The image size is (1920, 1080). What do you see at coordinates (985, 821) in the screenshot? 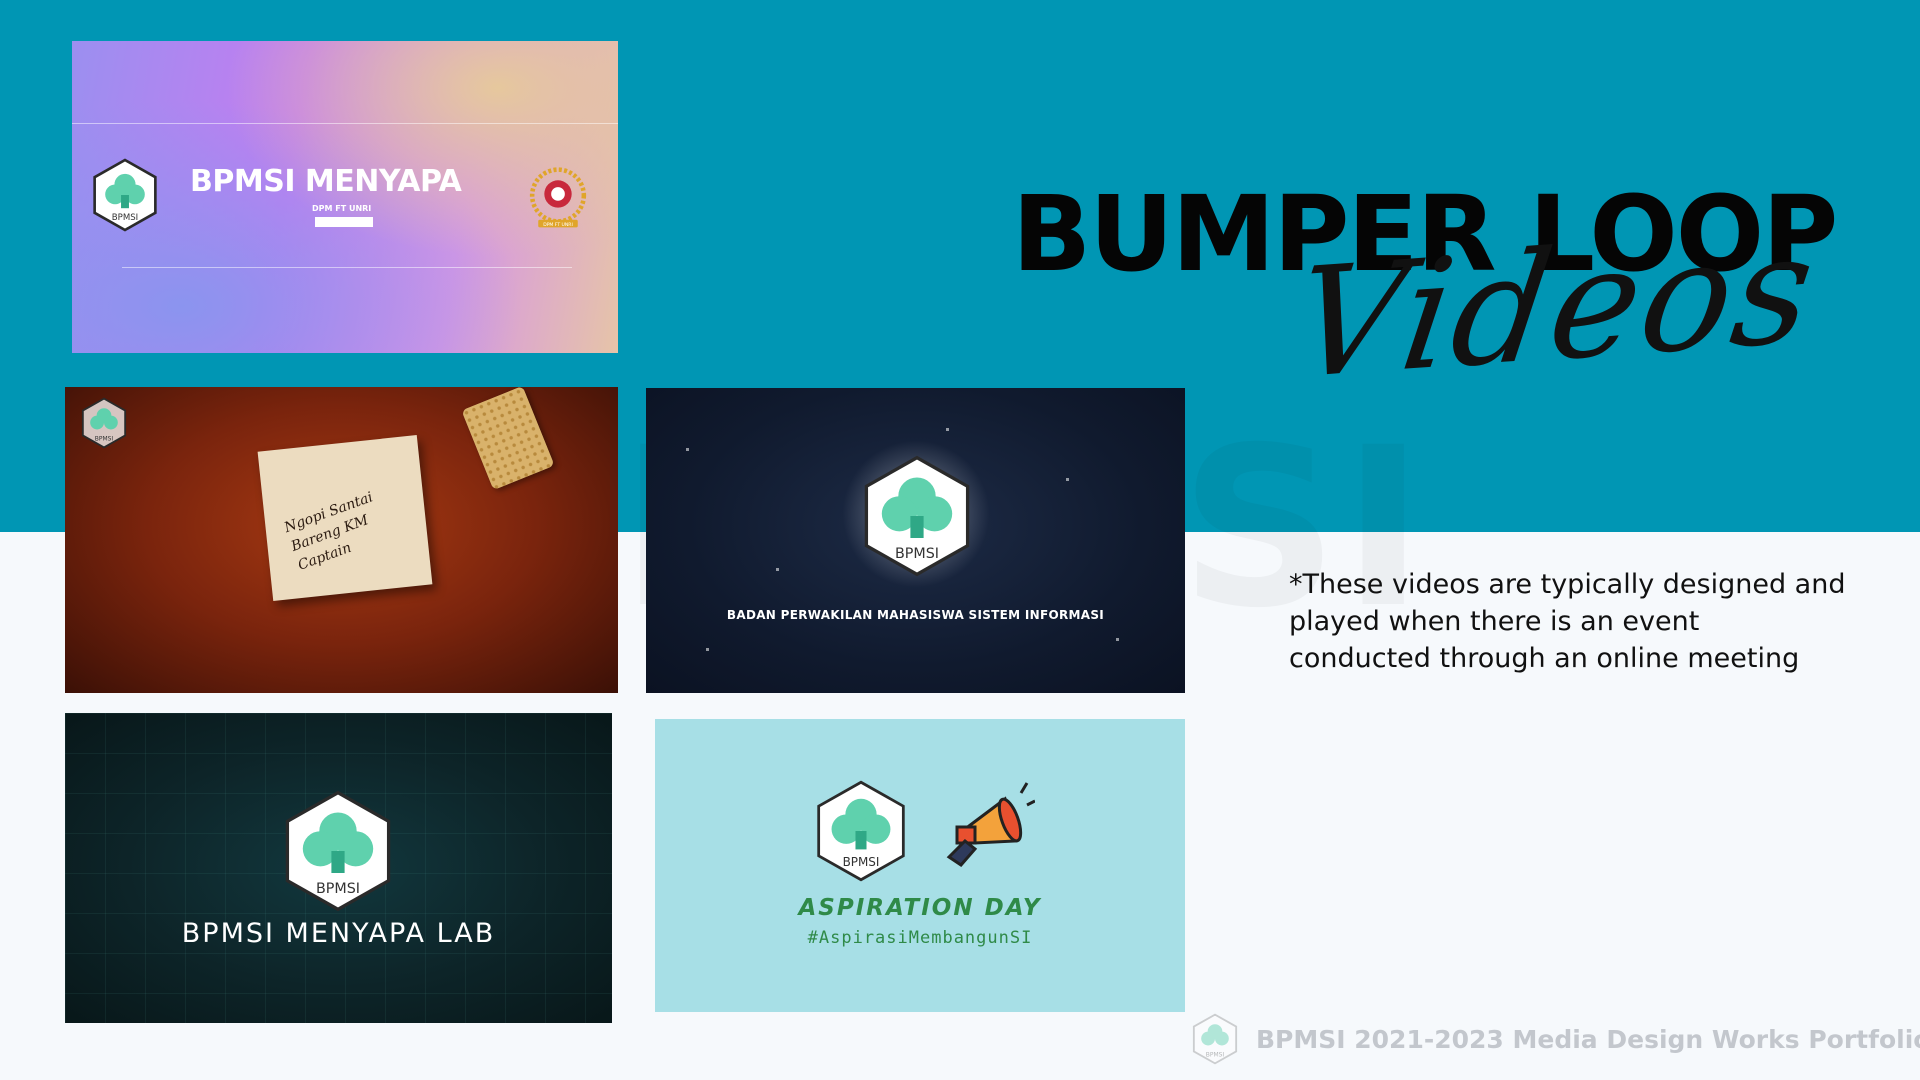
I see `megaphone-icon` at bounding box center [985, 821].